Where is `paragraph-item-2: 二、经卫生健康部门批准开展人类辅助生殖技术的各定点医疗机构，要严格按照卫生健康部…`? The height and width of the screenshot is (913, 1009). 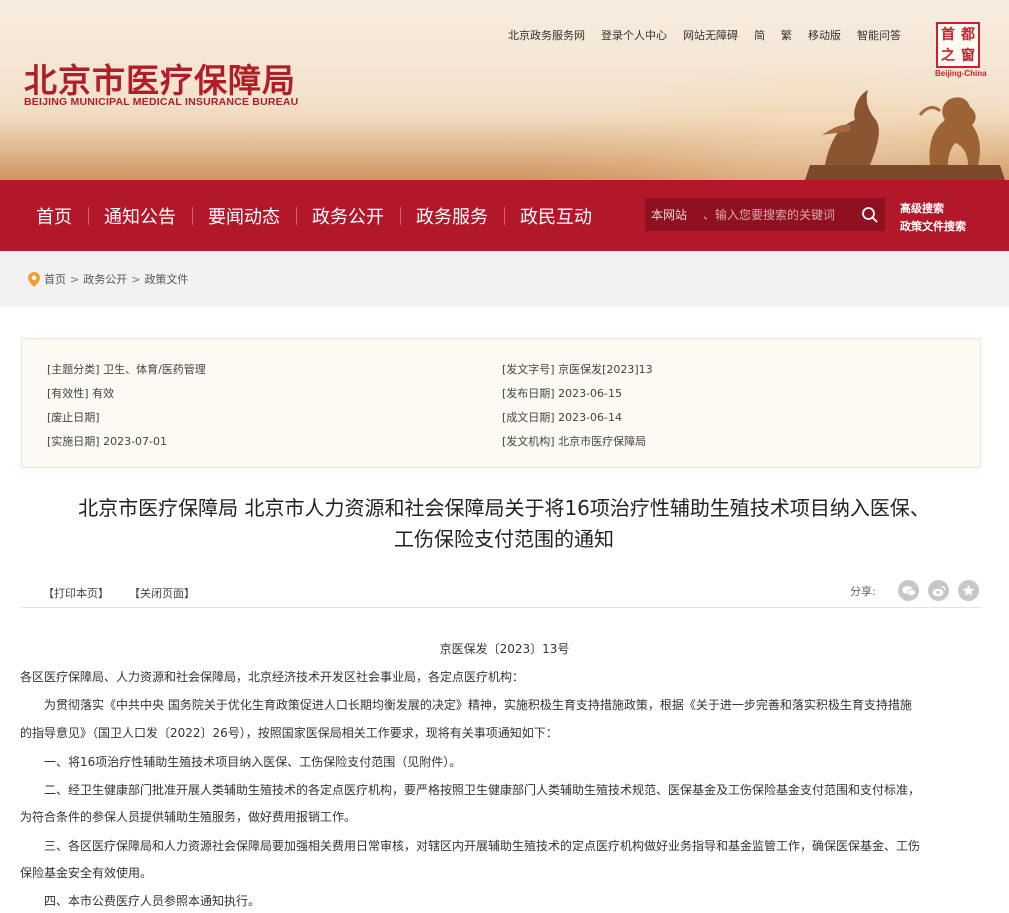 paragraph-item-2: 二、经卫生健康部门批准开展人类辅助生殖技术的各定点医疗机构，要严格按照卫生健康部… is located at coordinates (482, 790).